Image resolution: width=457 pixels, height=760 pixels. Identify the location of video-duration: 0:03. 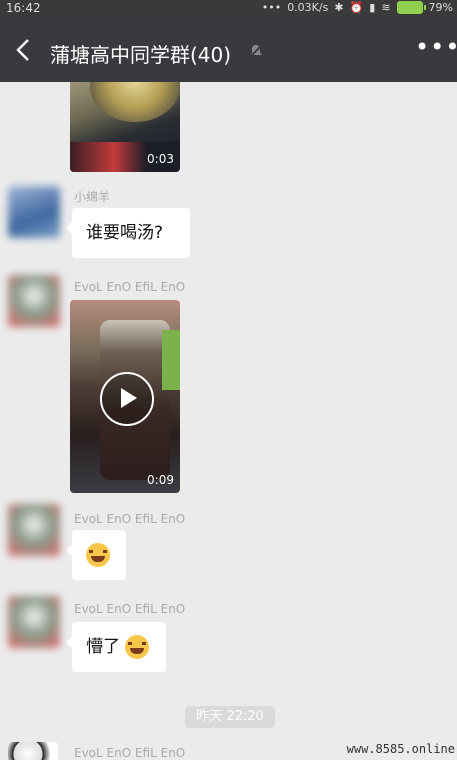
(160, 159).